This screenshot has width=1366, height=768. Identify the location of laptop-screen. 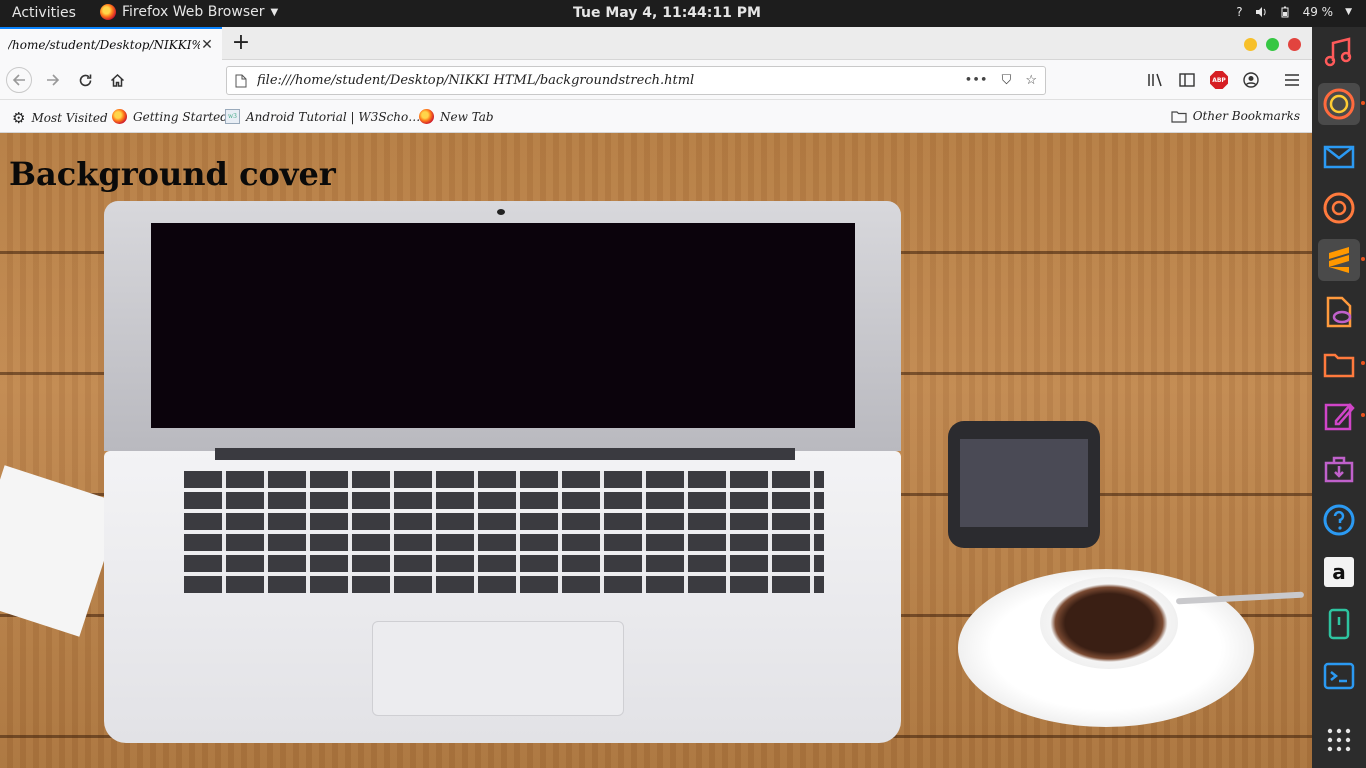
(503, 325).